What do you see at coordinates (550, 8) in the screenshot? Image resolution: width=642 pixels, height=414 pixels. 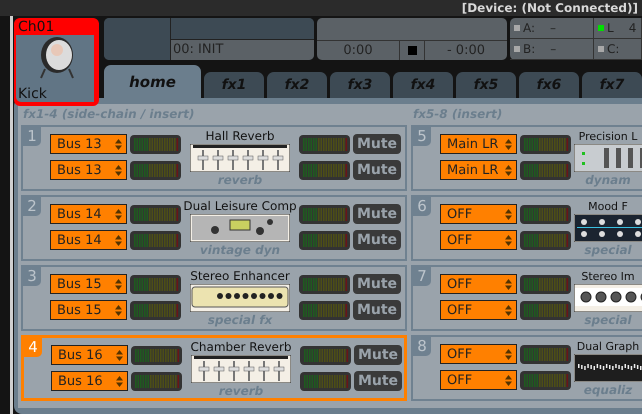 I see `window-title: [Device: (Not Connected)]` at bounding box center [550, 8].